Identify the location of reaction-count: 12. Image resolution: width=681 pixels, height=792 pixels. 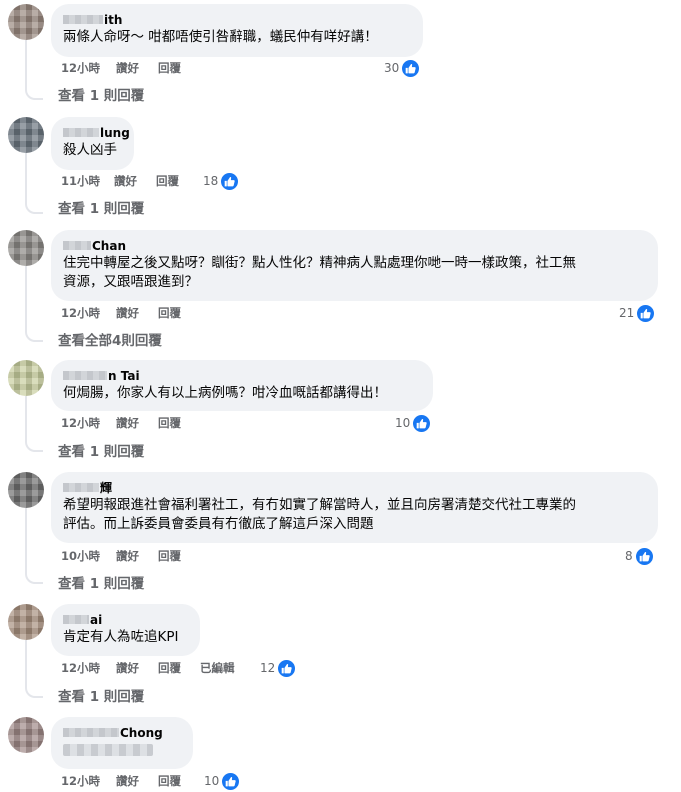
(278, 668).